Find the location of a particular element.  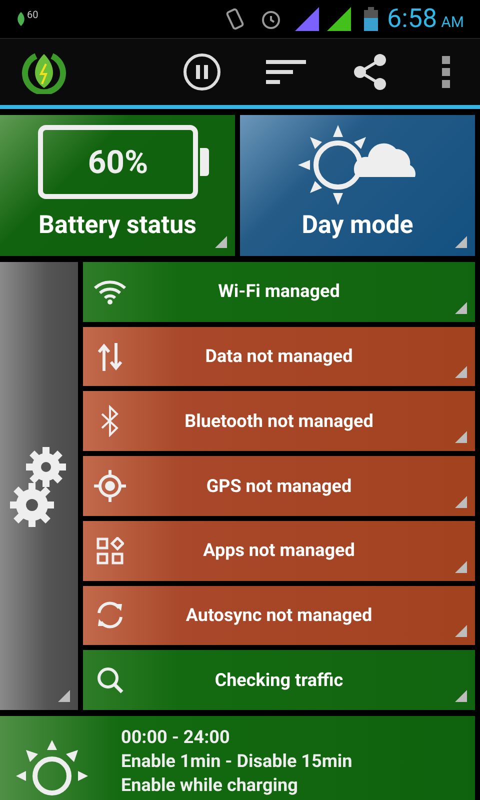

schedule-line: Enable 1min - Disable 15min is located at coordinates (236, 762).